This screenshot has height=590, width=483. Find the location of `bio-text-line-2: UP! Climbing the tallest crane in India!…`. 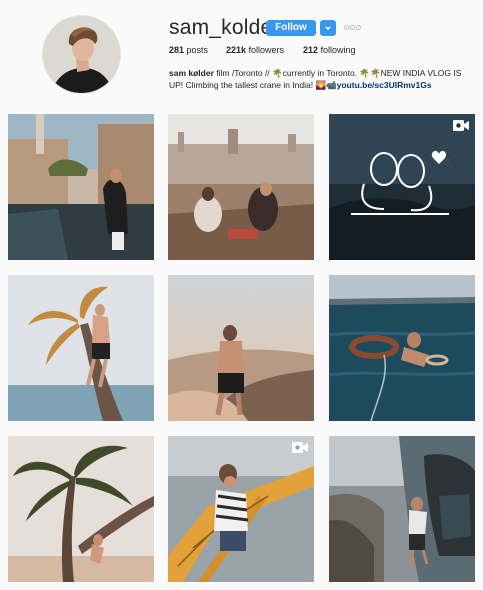

bio-text-line-2: UP! Climbing the tallest crane in India!… is located at coordinates (253, 85).